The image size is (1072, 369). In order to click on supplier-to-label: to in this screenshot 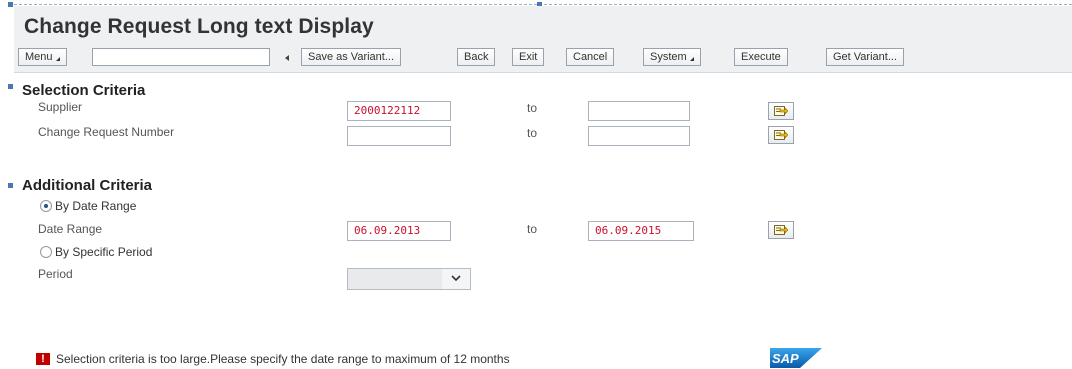, I will do `click(532, 108)`.